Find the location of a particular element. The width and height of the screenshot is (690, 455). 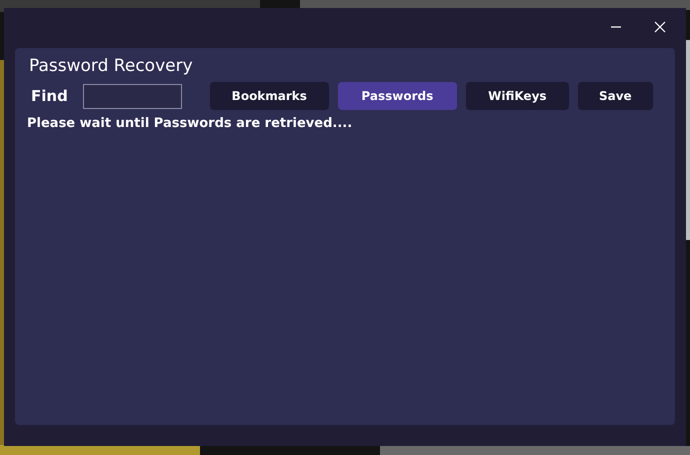

save-button: Save is located at coordinates (615, 96).